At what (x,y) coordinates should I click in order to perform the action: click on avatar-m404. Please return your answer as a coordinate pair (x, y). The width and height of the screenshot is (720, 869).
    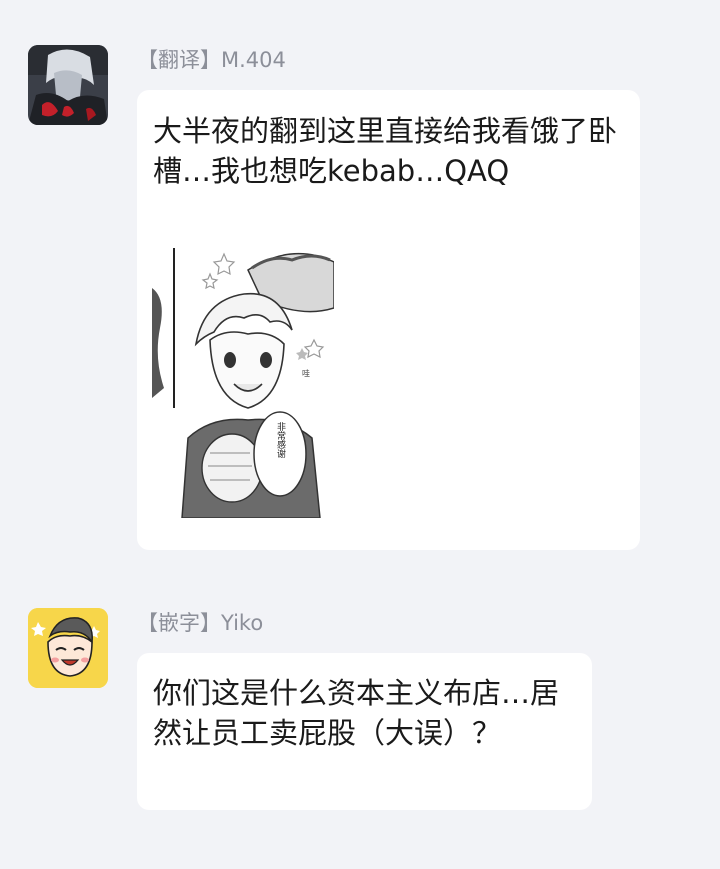
    Looking at the image, I should click on (68, 85).